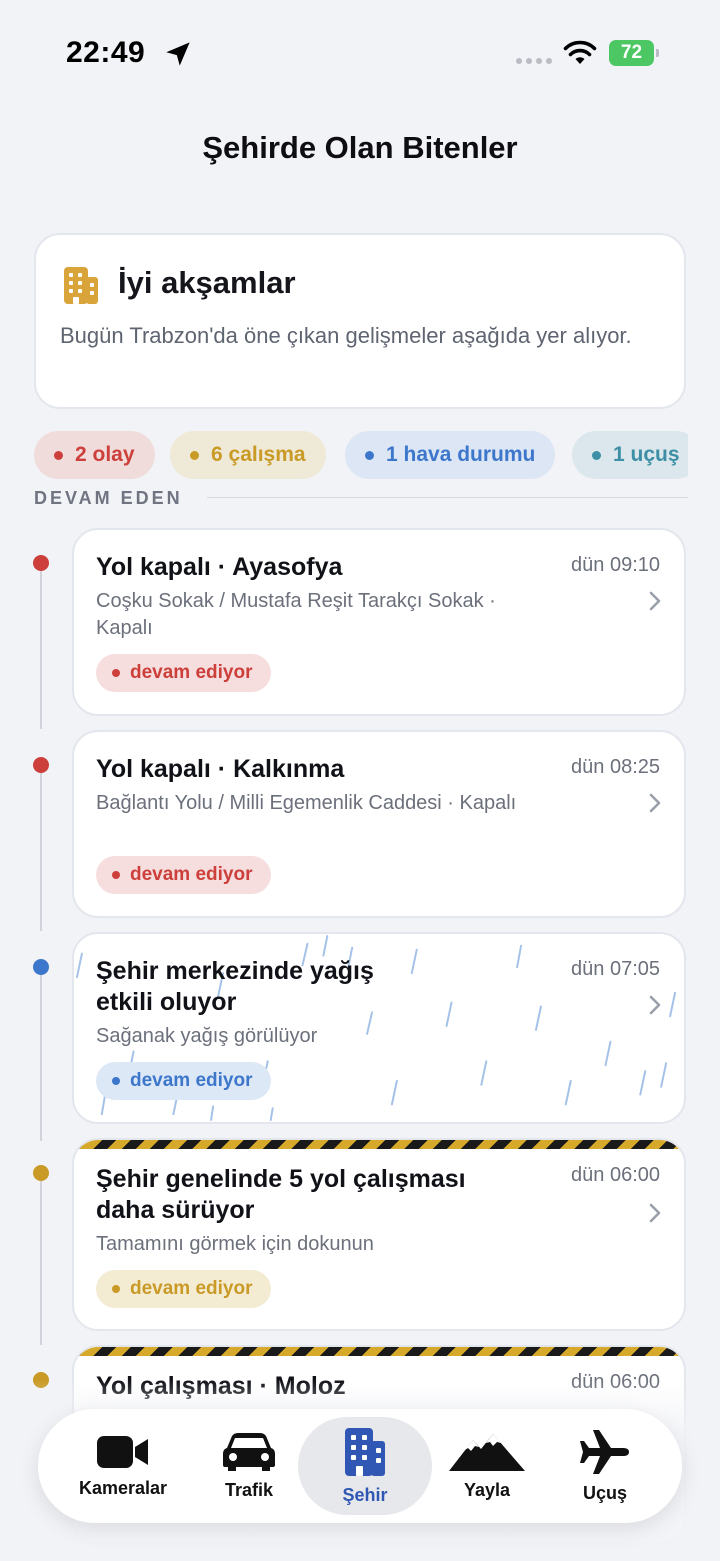  What do you see at coordinates (604, 1492) in the screenshot?
I see `tab-label: Uçuş` at bounding box center [604, 1492].